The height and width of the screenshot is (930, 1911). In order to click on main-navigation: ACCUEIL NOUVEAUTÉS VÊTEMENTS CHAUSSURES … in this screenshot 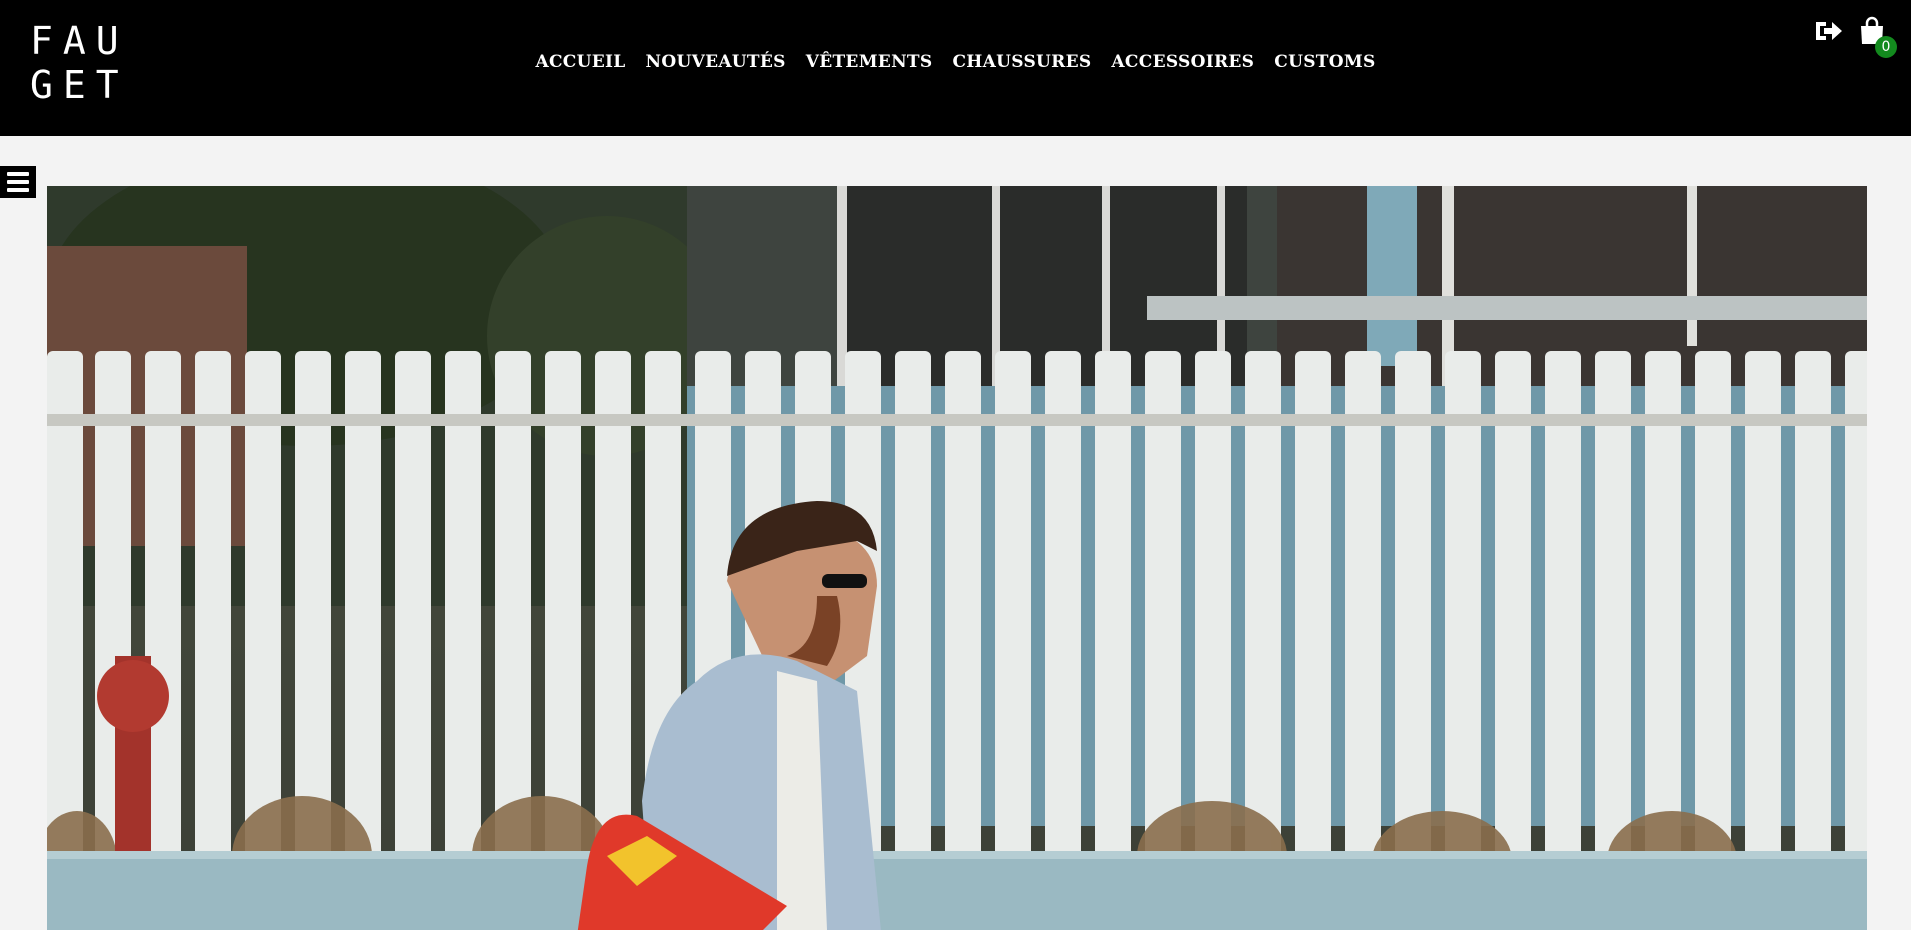, I will do `click(955, 62)`.